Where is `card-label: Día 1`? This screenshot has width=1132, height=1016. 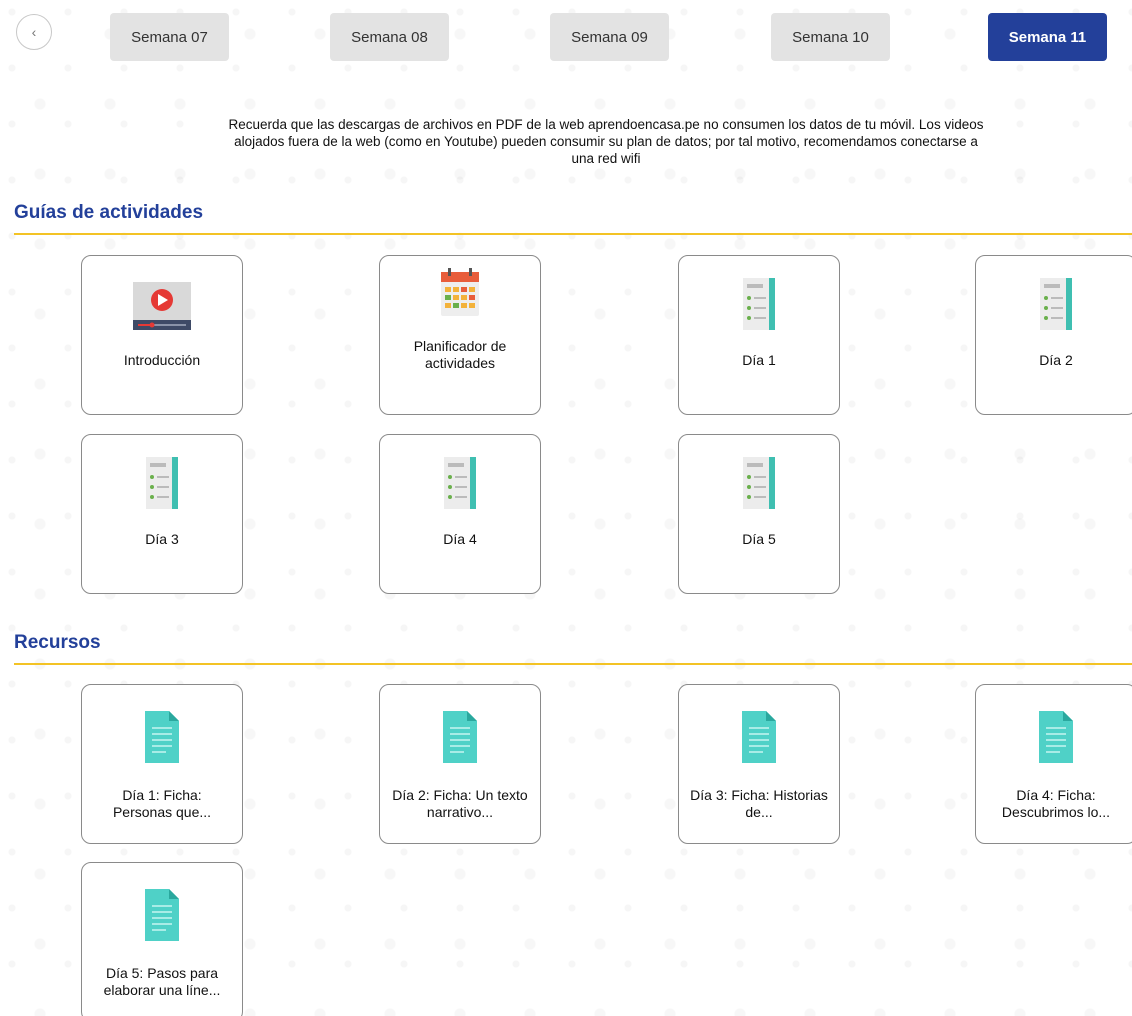 card-label: Día 1 is located at coordinates (759, 360).